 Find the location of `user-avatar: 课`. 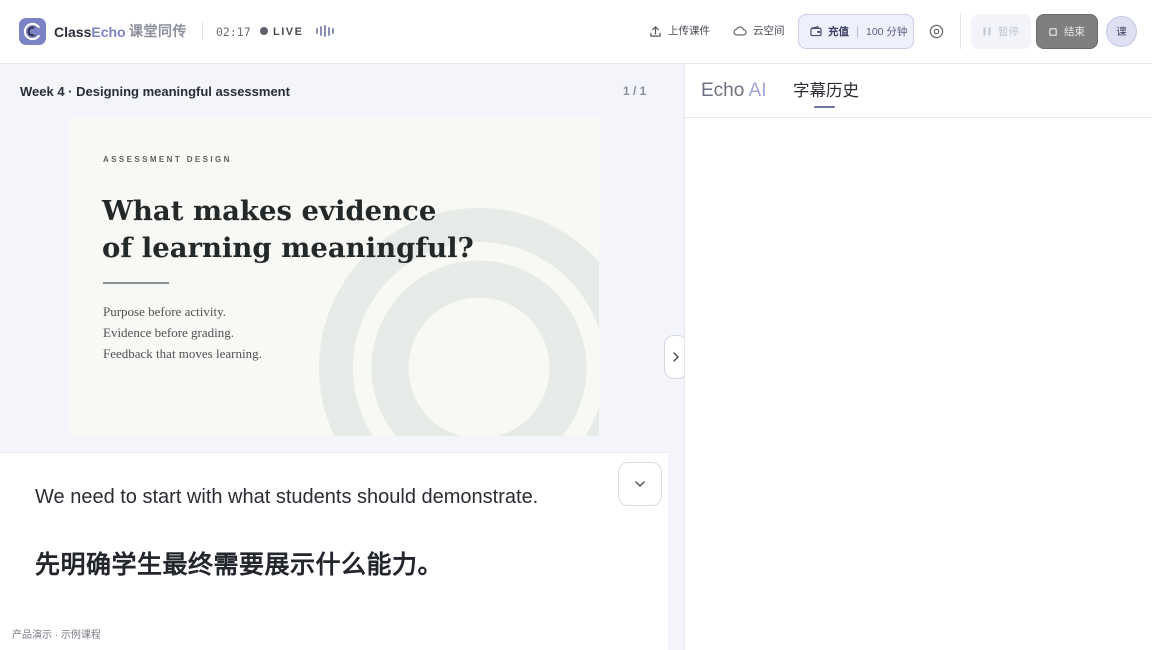

user-avatar: 课 is located at coordinates (1121, 31).